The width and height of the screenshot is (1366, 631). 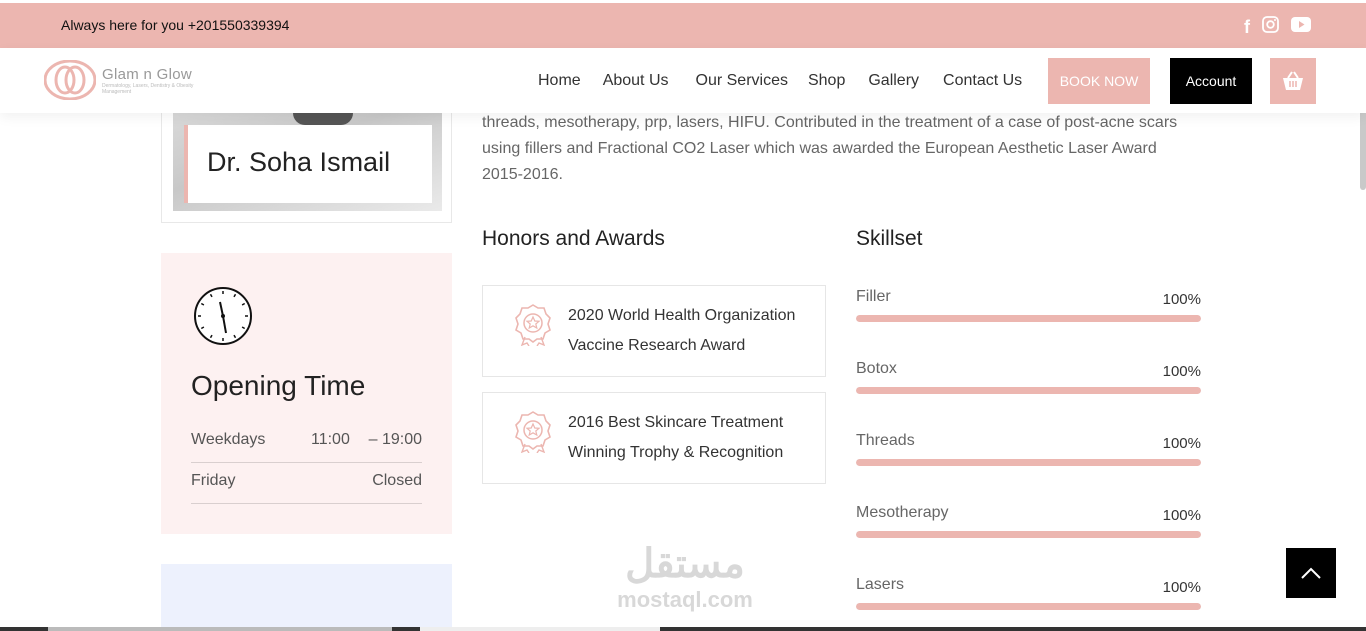 What do you see at coordinates (982, 81) in the screenshot?
I see `nav-item-contact-us: Contact Us` at bounding box center [982, 81].